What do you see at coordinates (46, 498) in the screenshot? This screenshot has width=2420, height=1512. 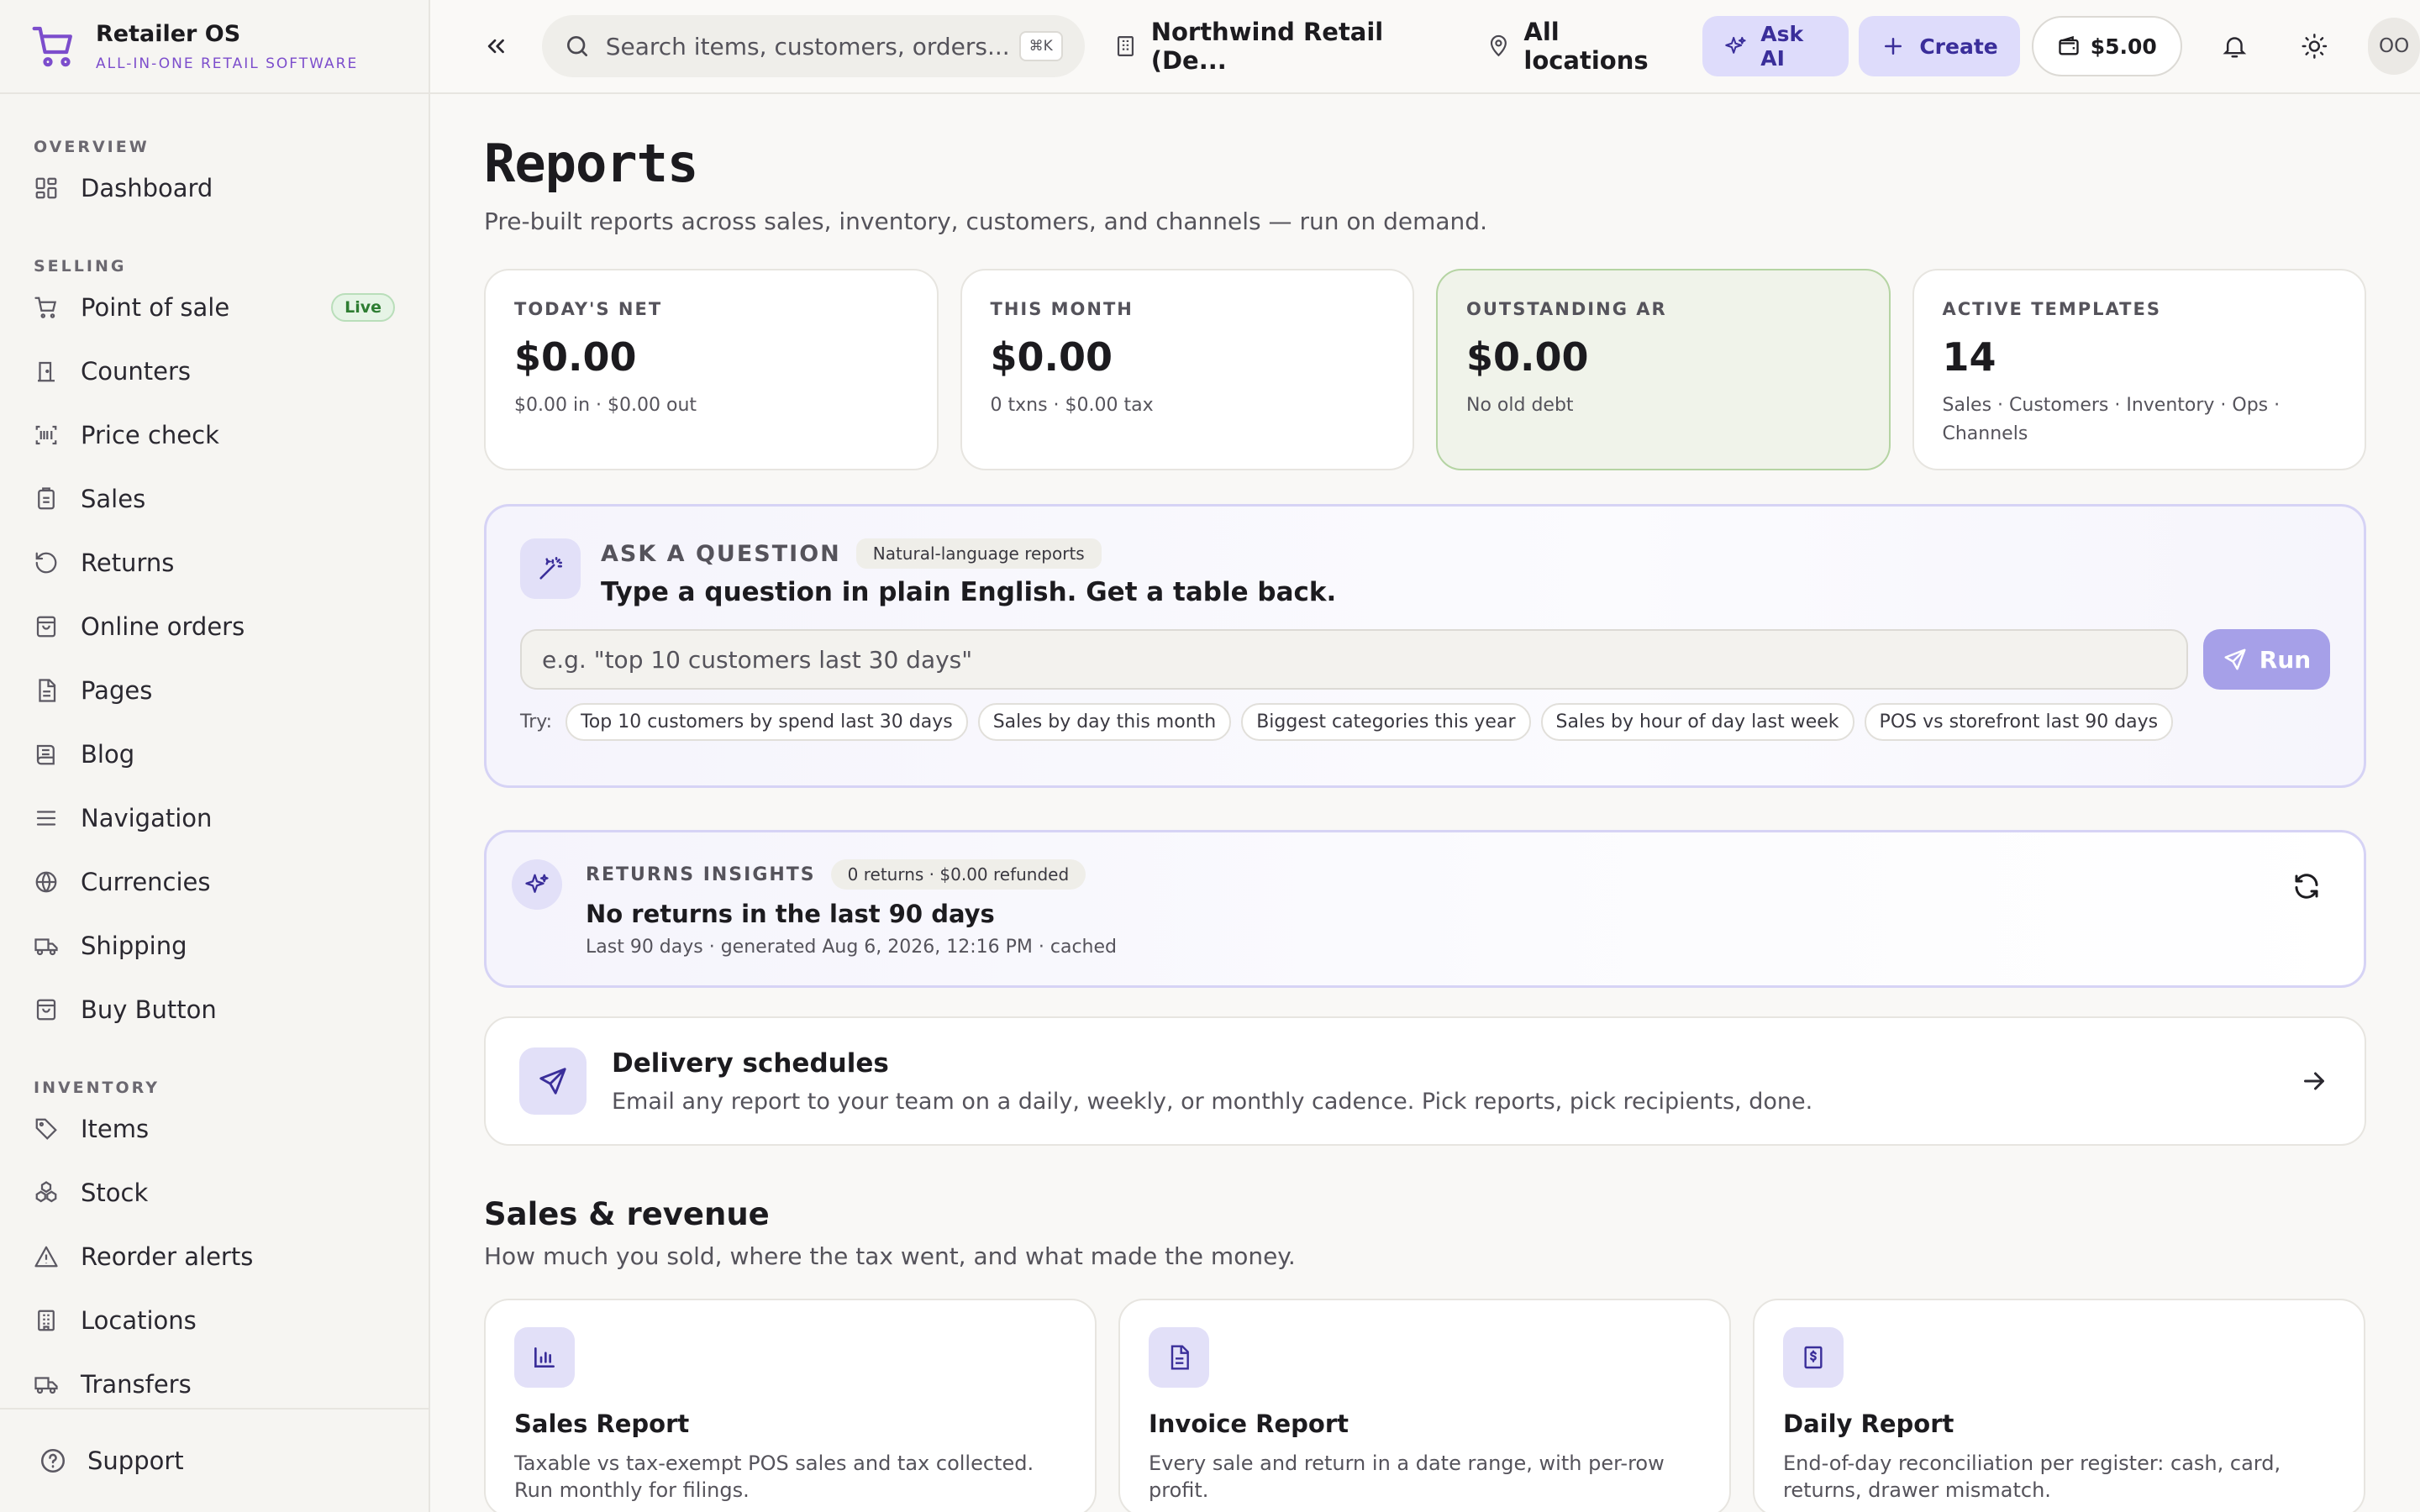 I see `clipboard-icon` at bounding box center [46, 498].